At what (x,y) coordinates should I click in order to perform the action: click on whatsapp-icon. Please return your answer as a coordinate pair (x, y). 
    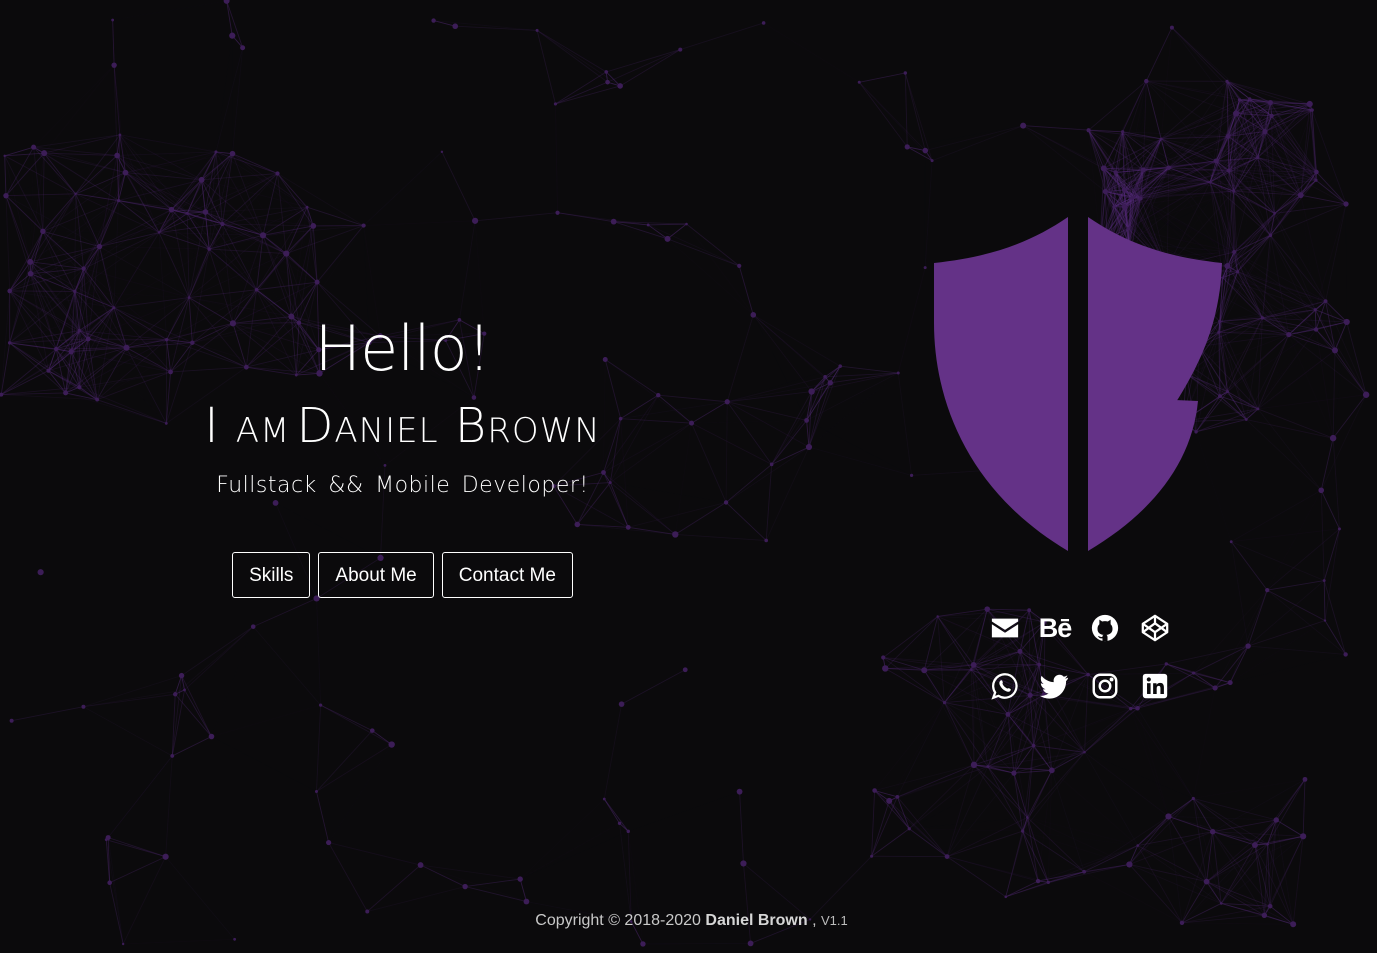
    Looking at the image, I should click on (1005, 686).